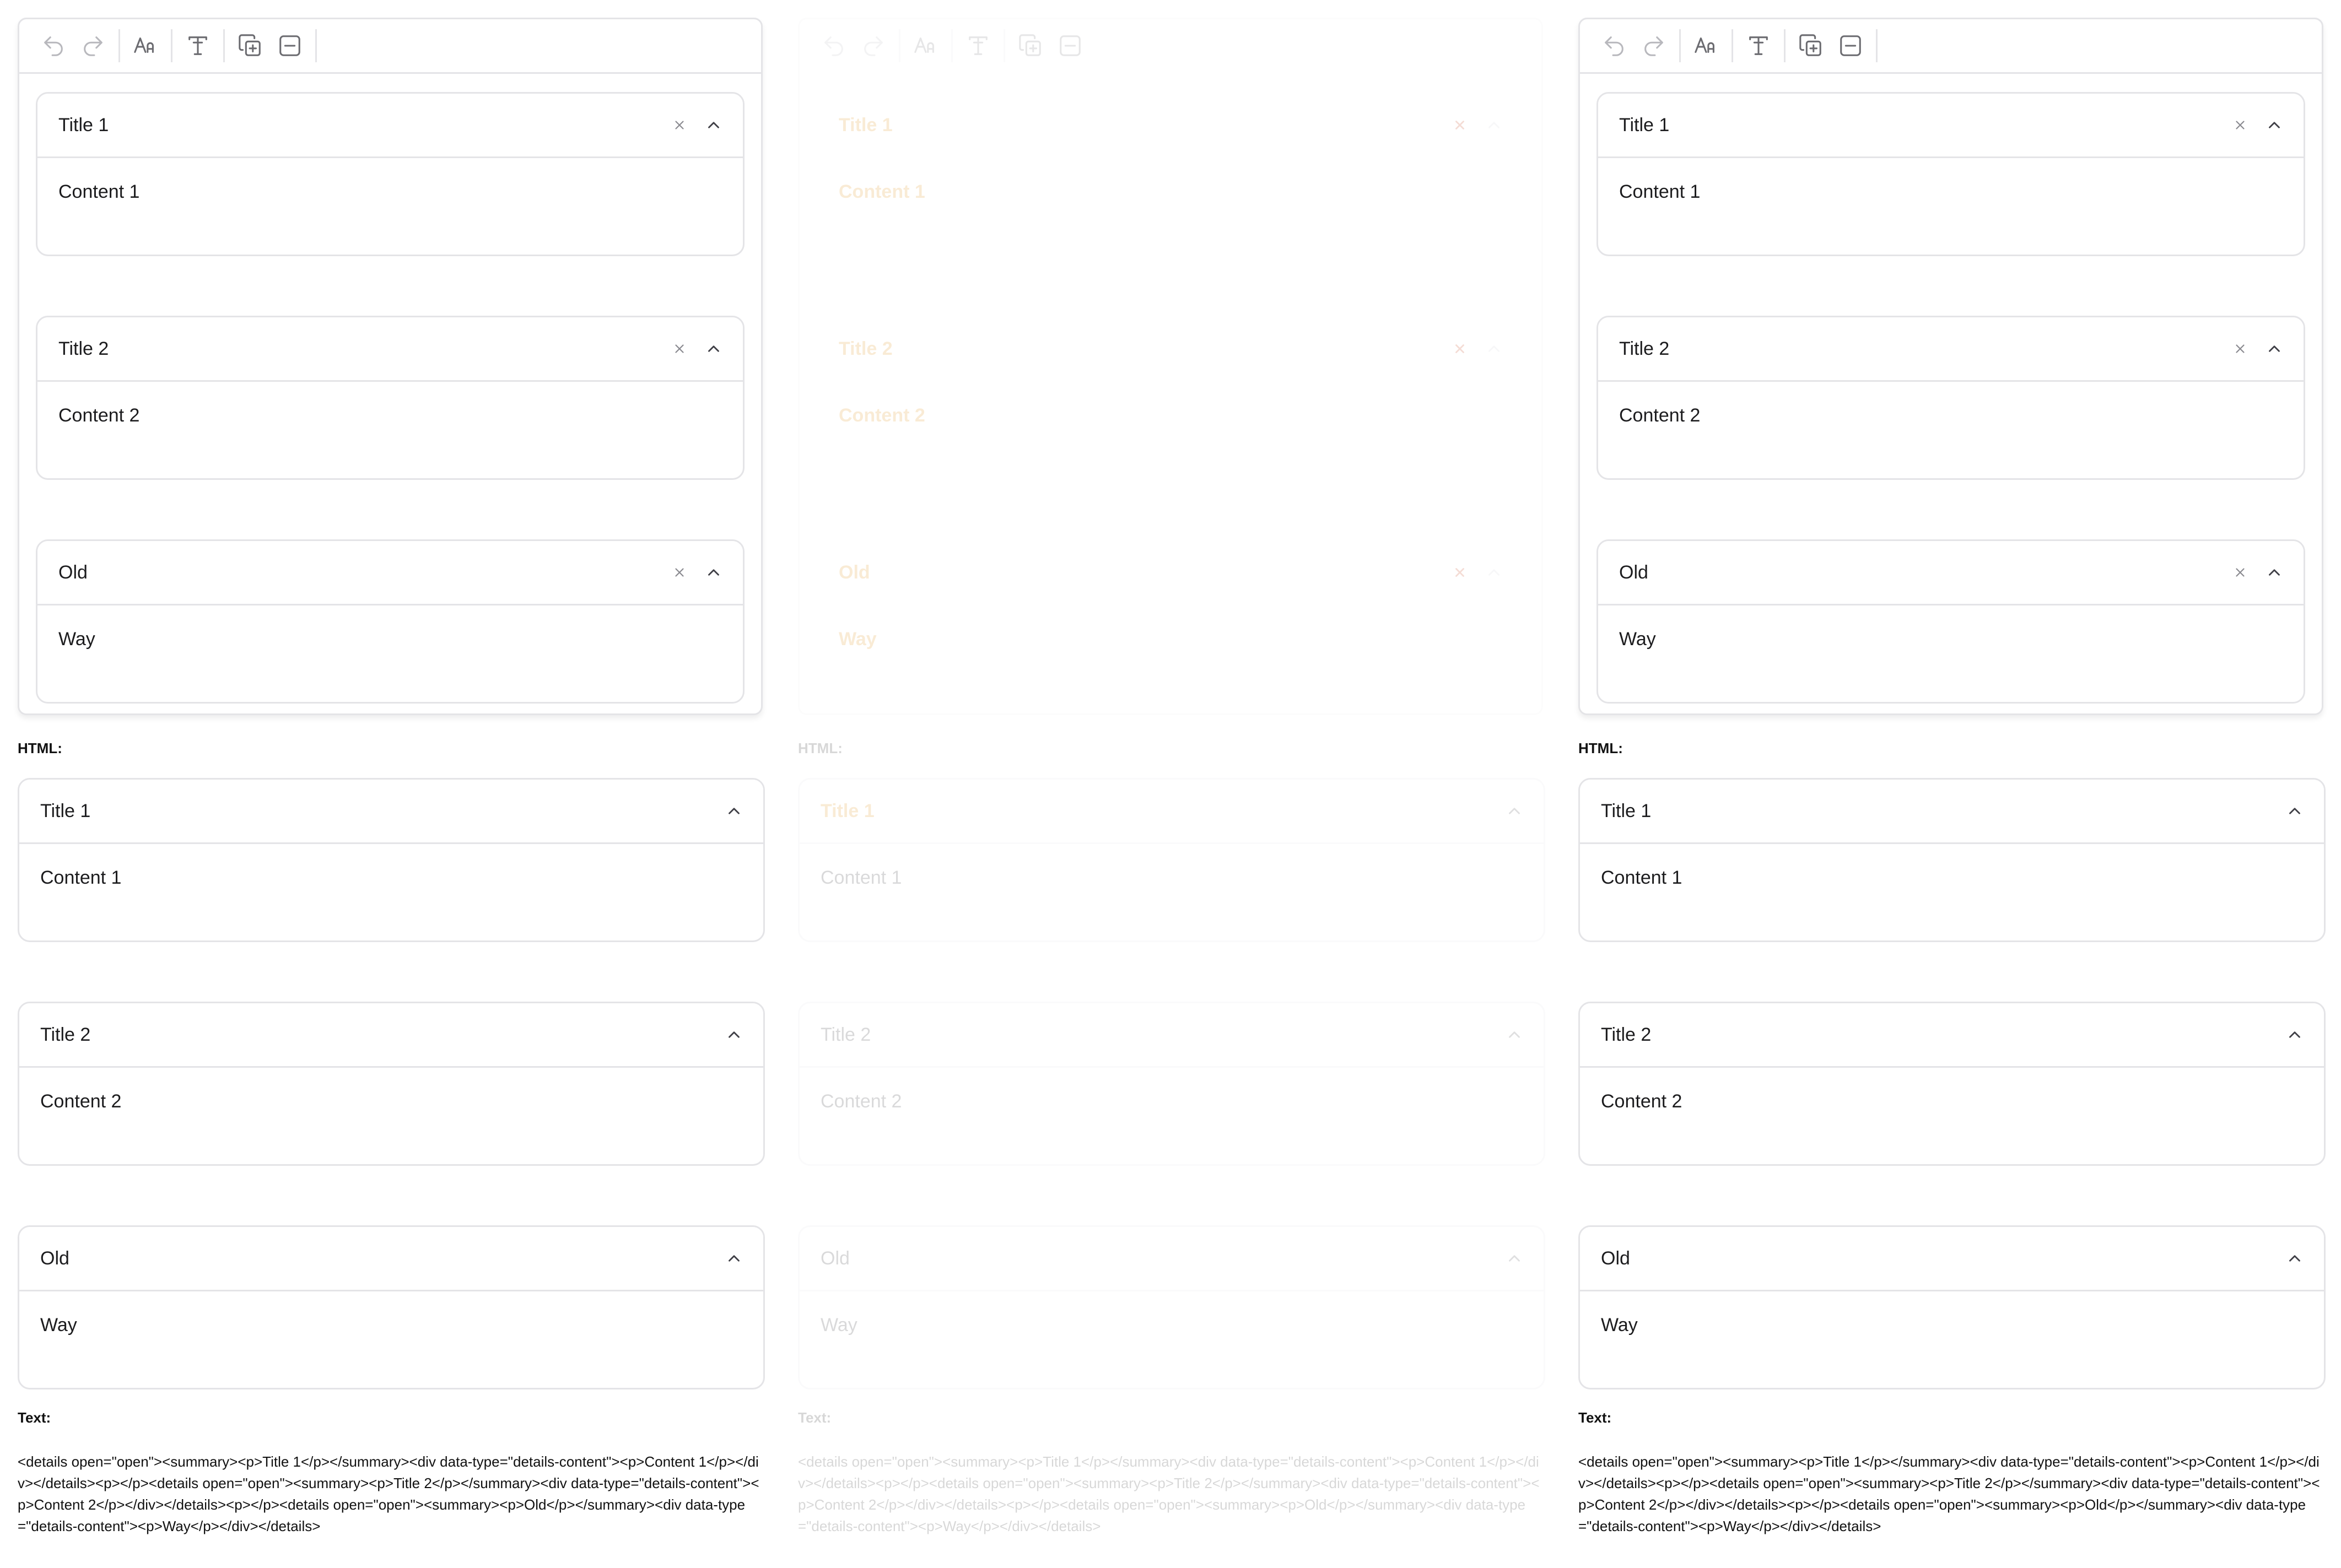  I want to click on redo-icon, so click(873, 46).